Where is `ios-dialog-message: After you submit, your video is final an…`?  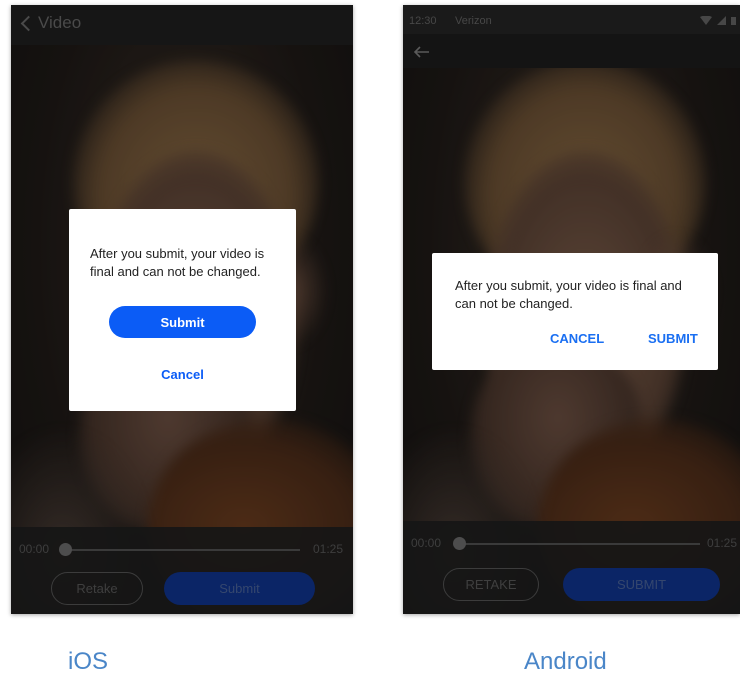 ios-dialog-message: After you submit, your video is final an… is located at coordinates (177, 262).